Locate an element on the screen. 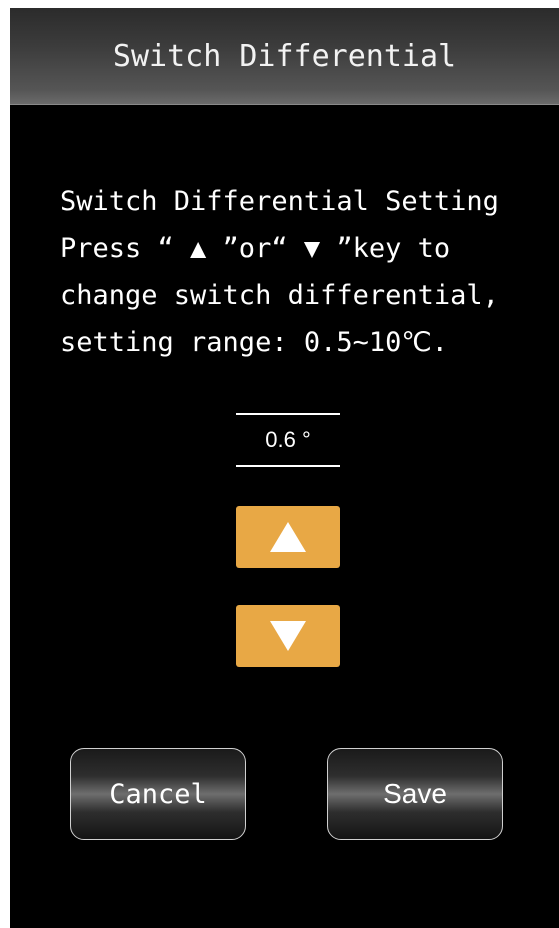 The width and height of the screenshot is (559, 928). triangle-up-icon is located at coordinates (288, 537).